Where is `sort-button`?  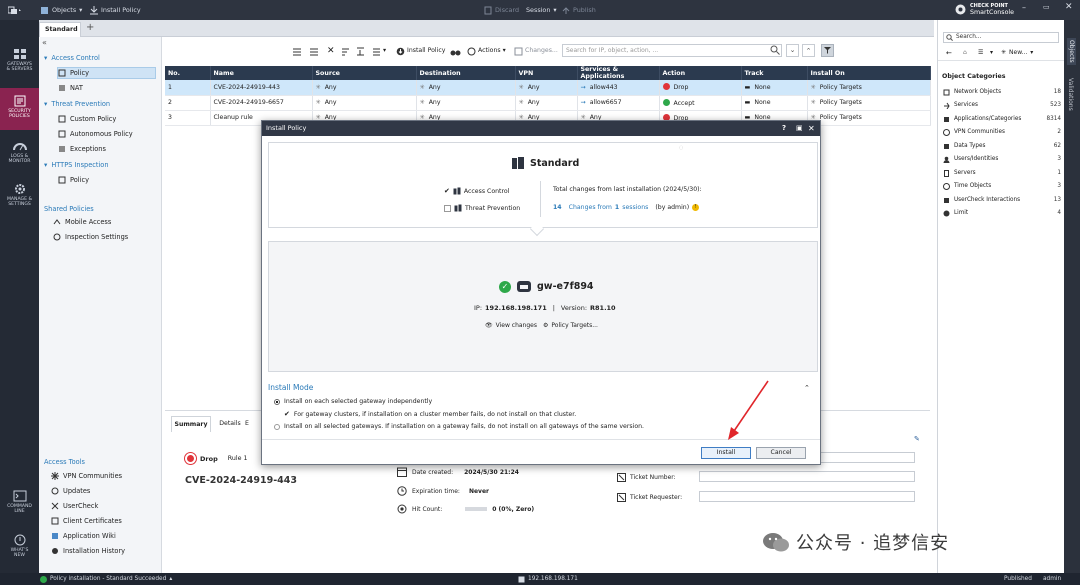
sort-button is located at coordinates (345, 51).